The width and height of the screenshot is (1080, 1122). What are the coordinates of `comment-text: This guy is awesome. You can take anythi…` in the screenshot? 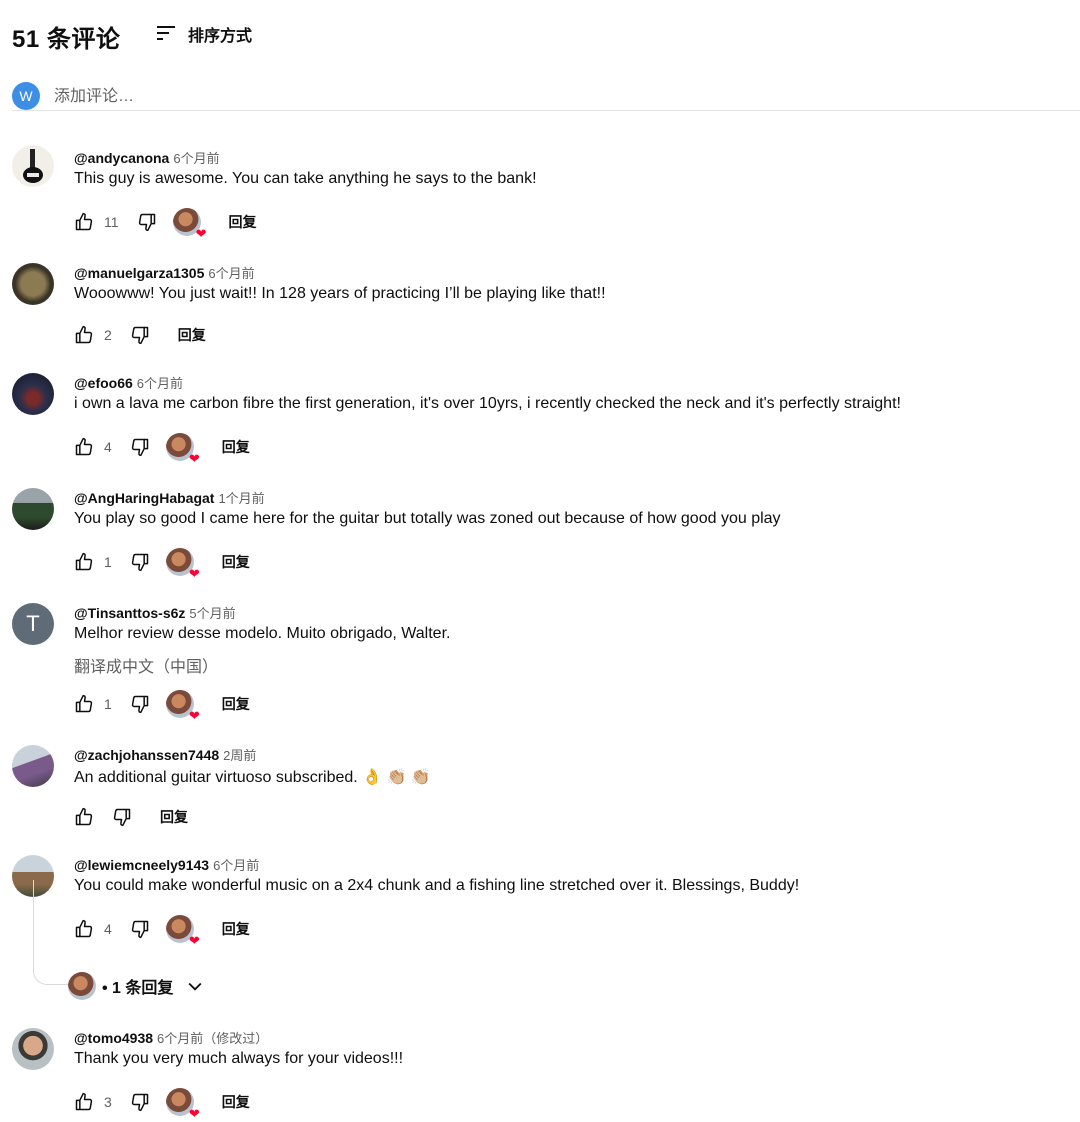 It's located at (305, 178).